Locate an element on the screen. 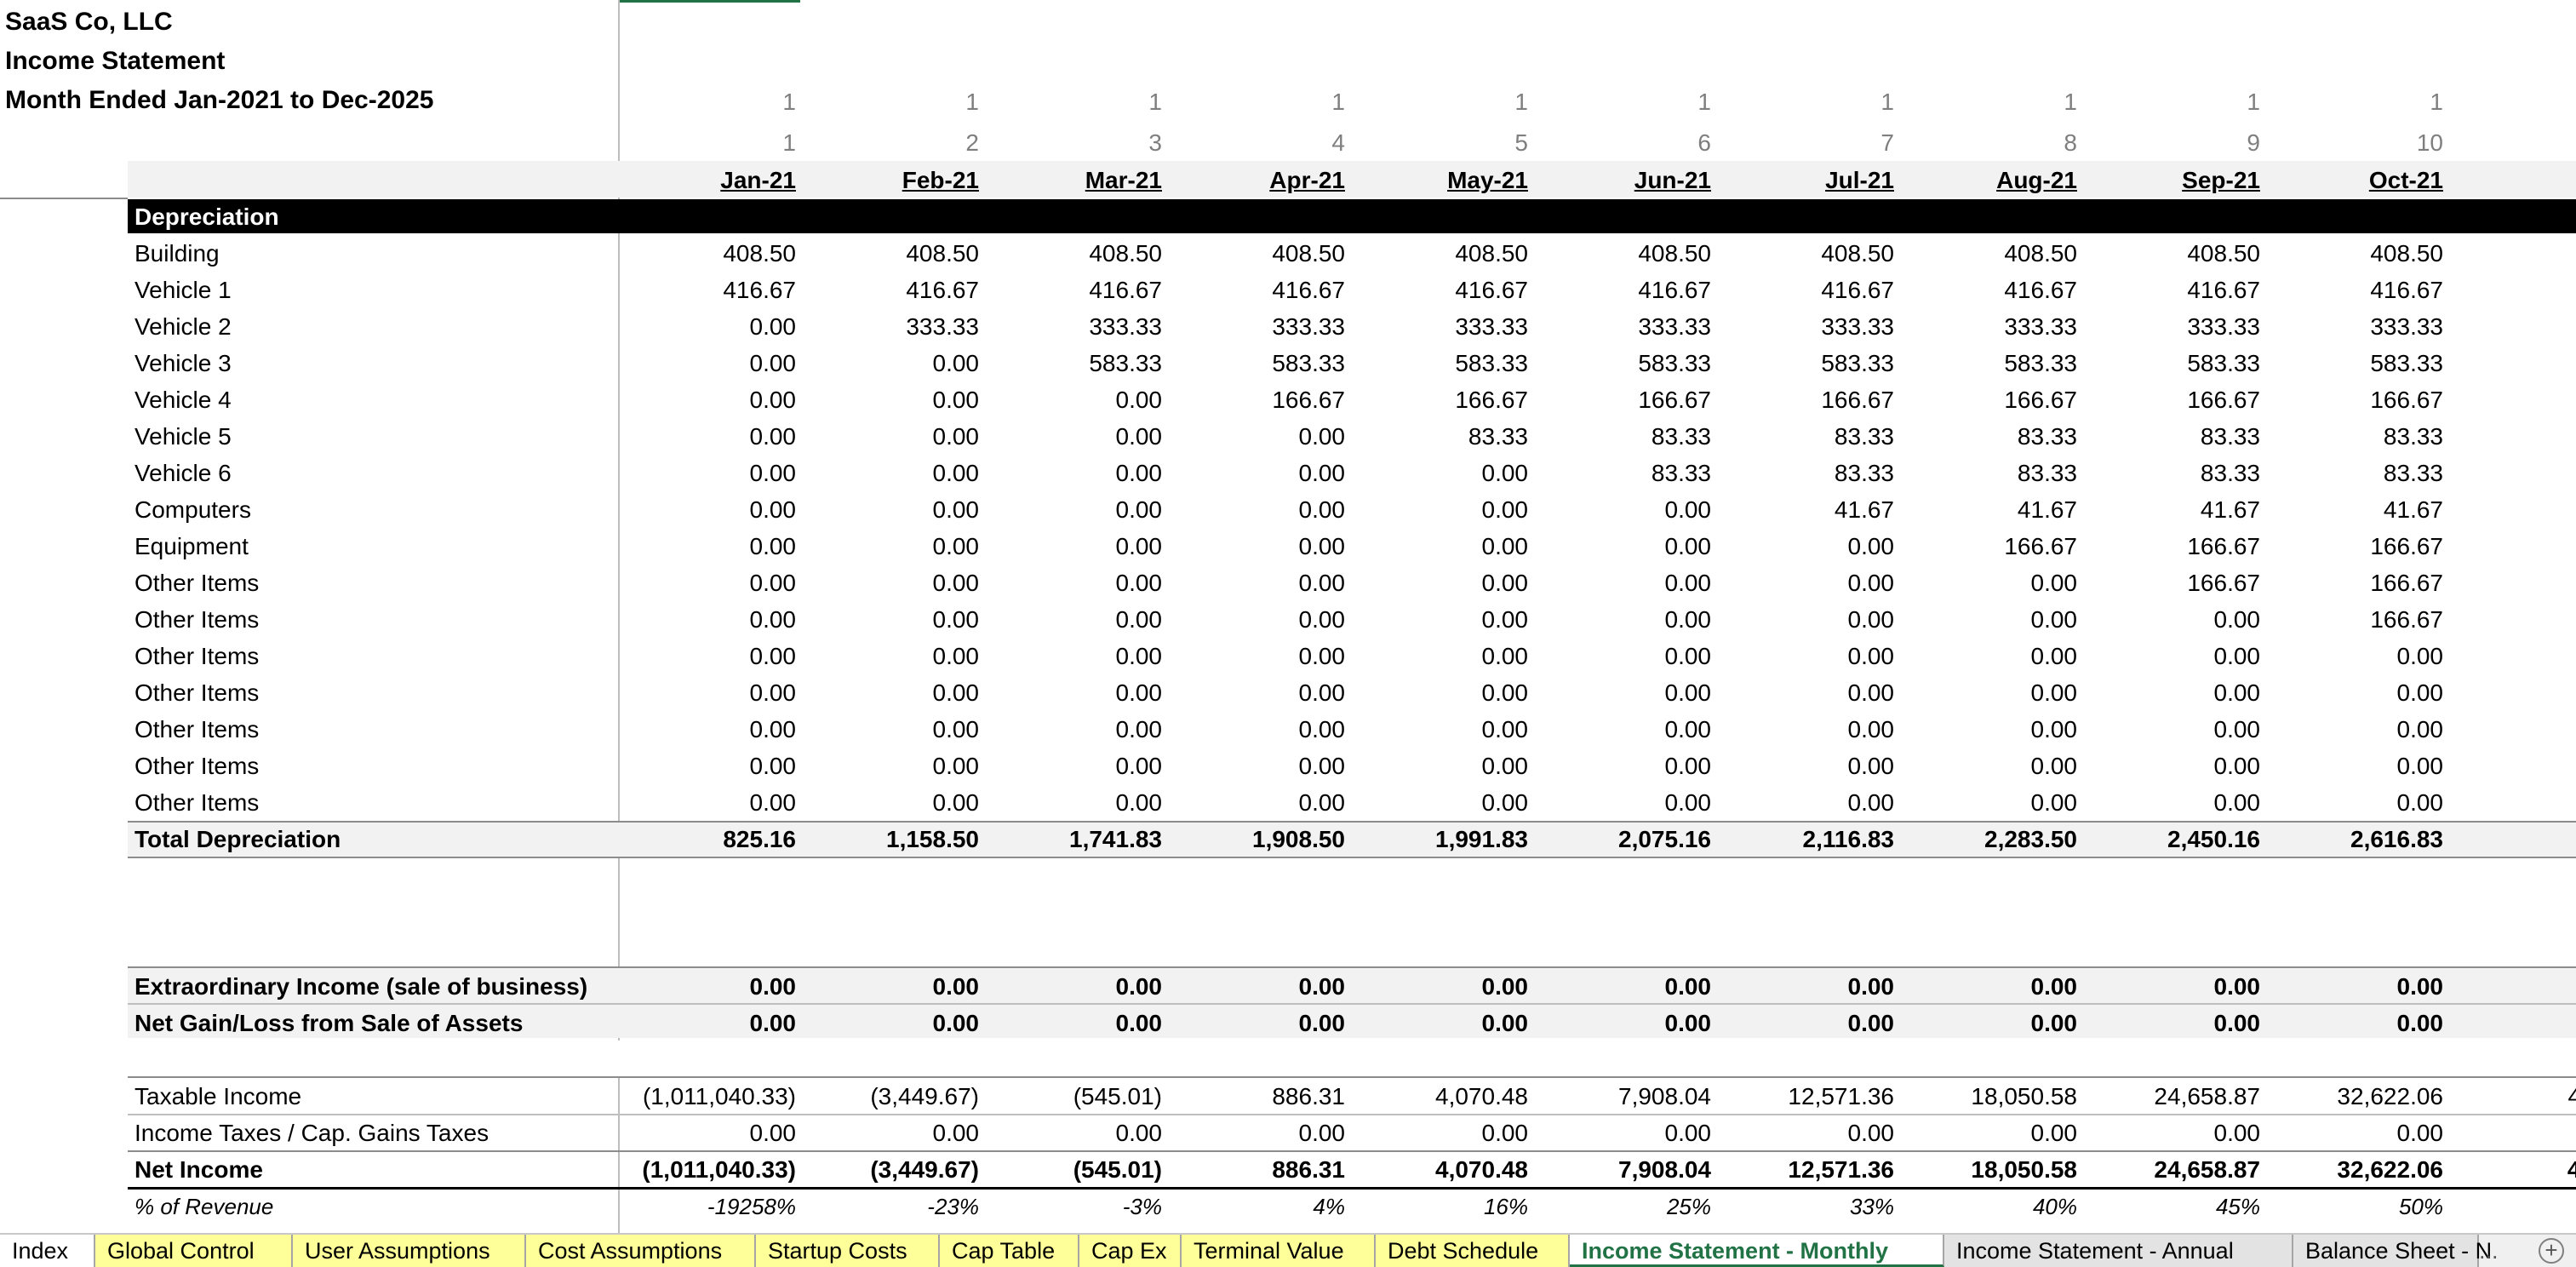 The width and height of the screenshot is (2576, 1267). depreciation-cell: 41.67 is located at coordinates (2332, 509).